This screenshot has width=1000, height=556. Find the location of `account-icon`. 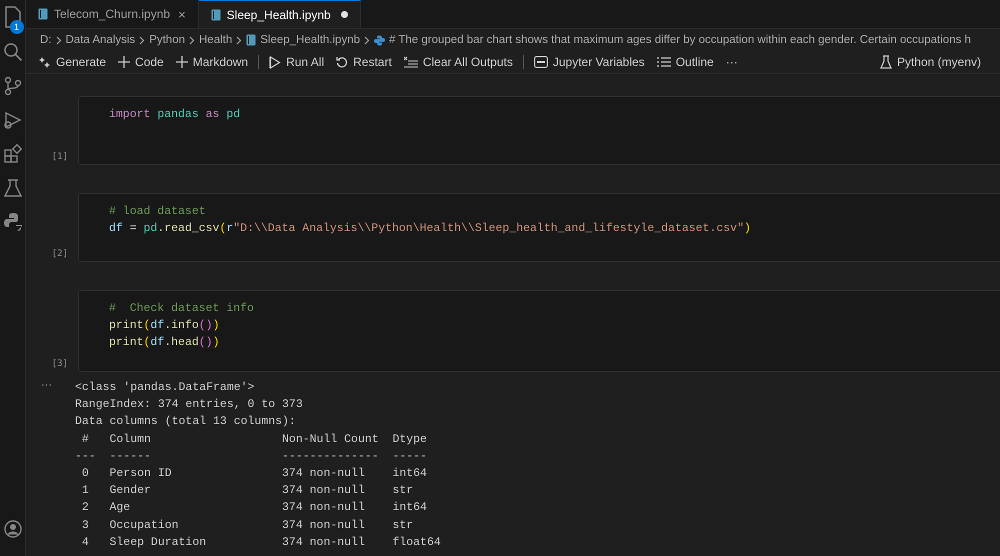

account-icon is located at coordinates (13, 529).